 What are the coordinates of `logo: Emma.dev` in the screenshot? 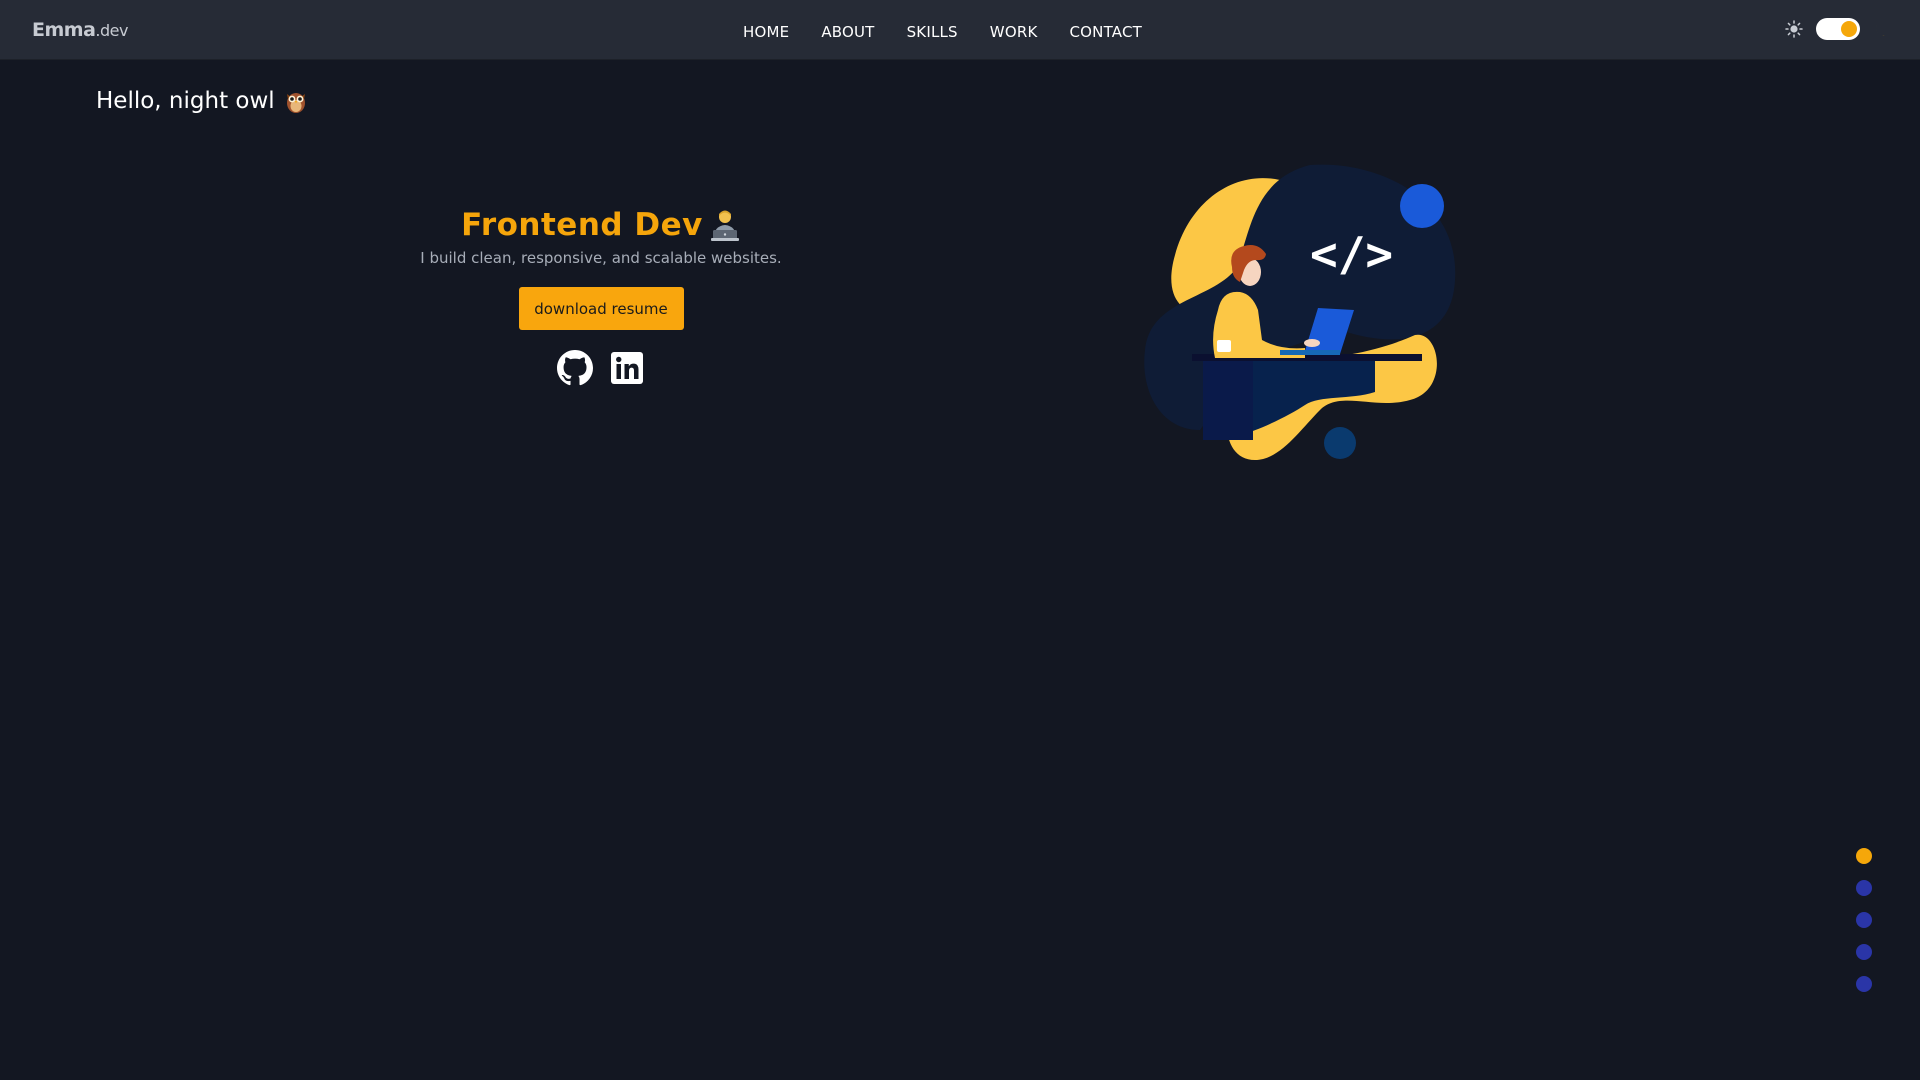 It's located at (80, 30).